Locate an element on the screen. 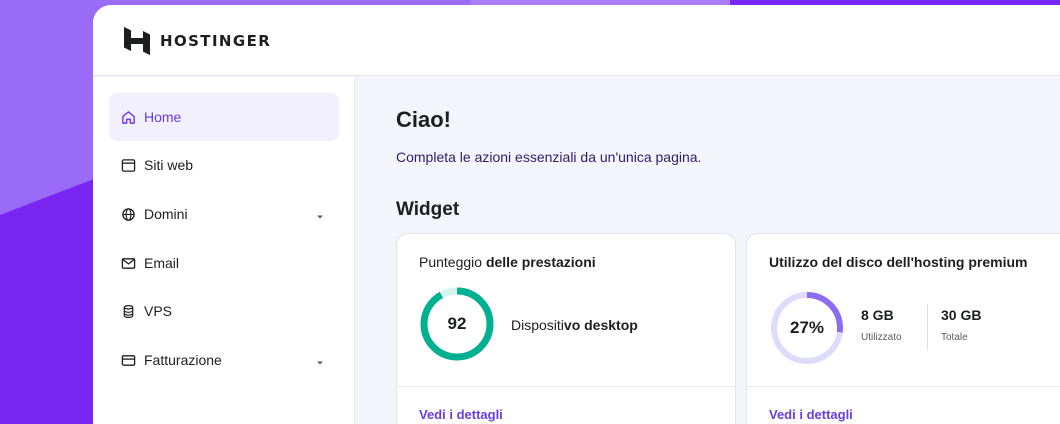  device-label-bold: vo desktop is located at coordinates (600, 325).